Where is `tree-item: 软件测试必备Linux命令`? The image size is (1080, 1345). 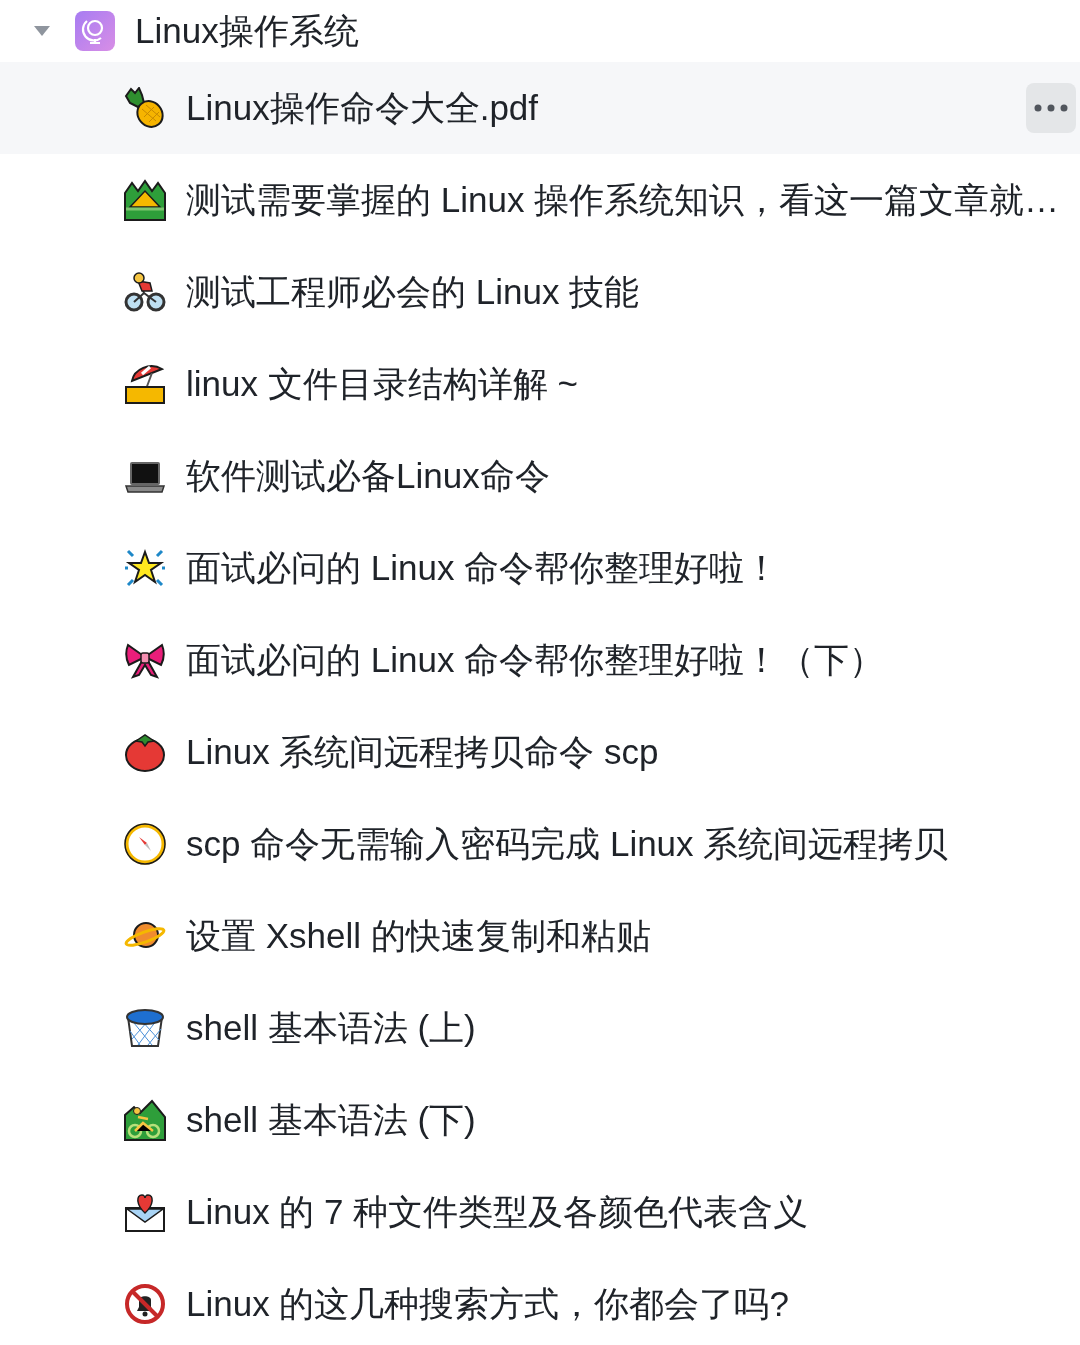
tree-item: 软件测试必备Linux命令 is located at coordinates (540, 476).